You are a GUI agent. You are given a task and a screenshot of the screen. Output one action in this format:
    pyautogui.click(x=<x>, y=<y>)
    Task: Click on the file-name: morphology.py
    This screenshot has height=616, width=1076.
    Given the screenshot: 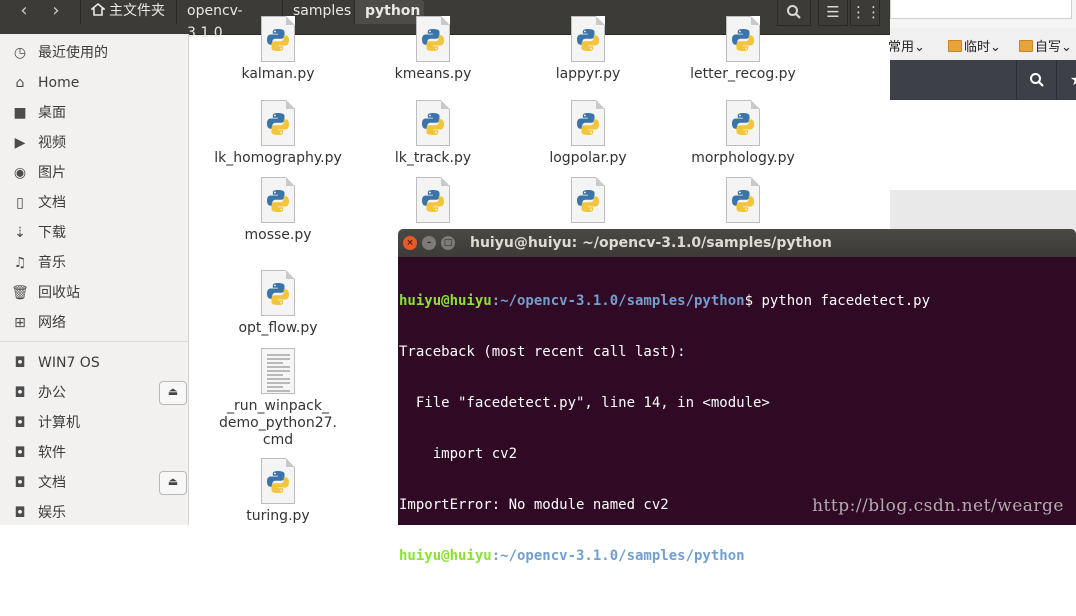 What is the action you would take?
    pyautogui.click(x=743, y=158)
    